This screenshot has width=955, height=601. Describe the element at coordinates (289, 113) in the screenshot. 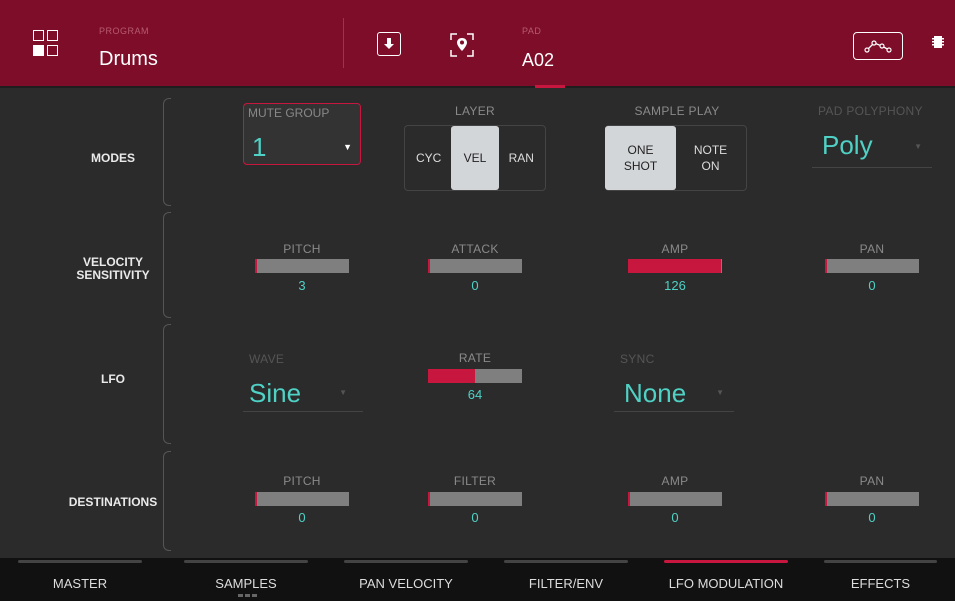

I see `mute-group-label: MUTE GROUP` at that location.